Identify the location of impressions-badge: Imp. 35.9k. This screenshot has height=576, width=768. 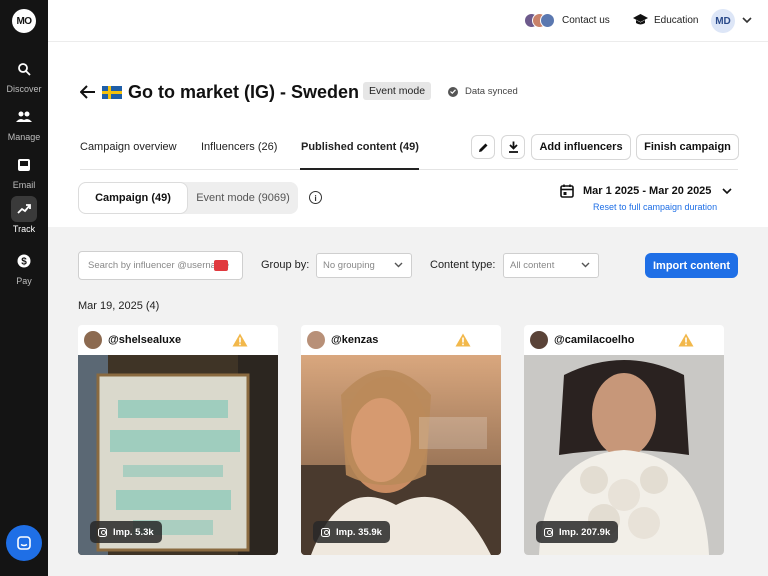
(351, 532).